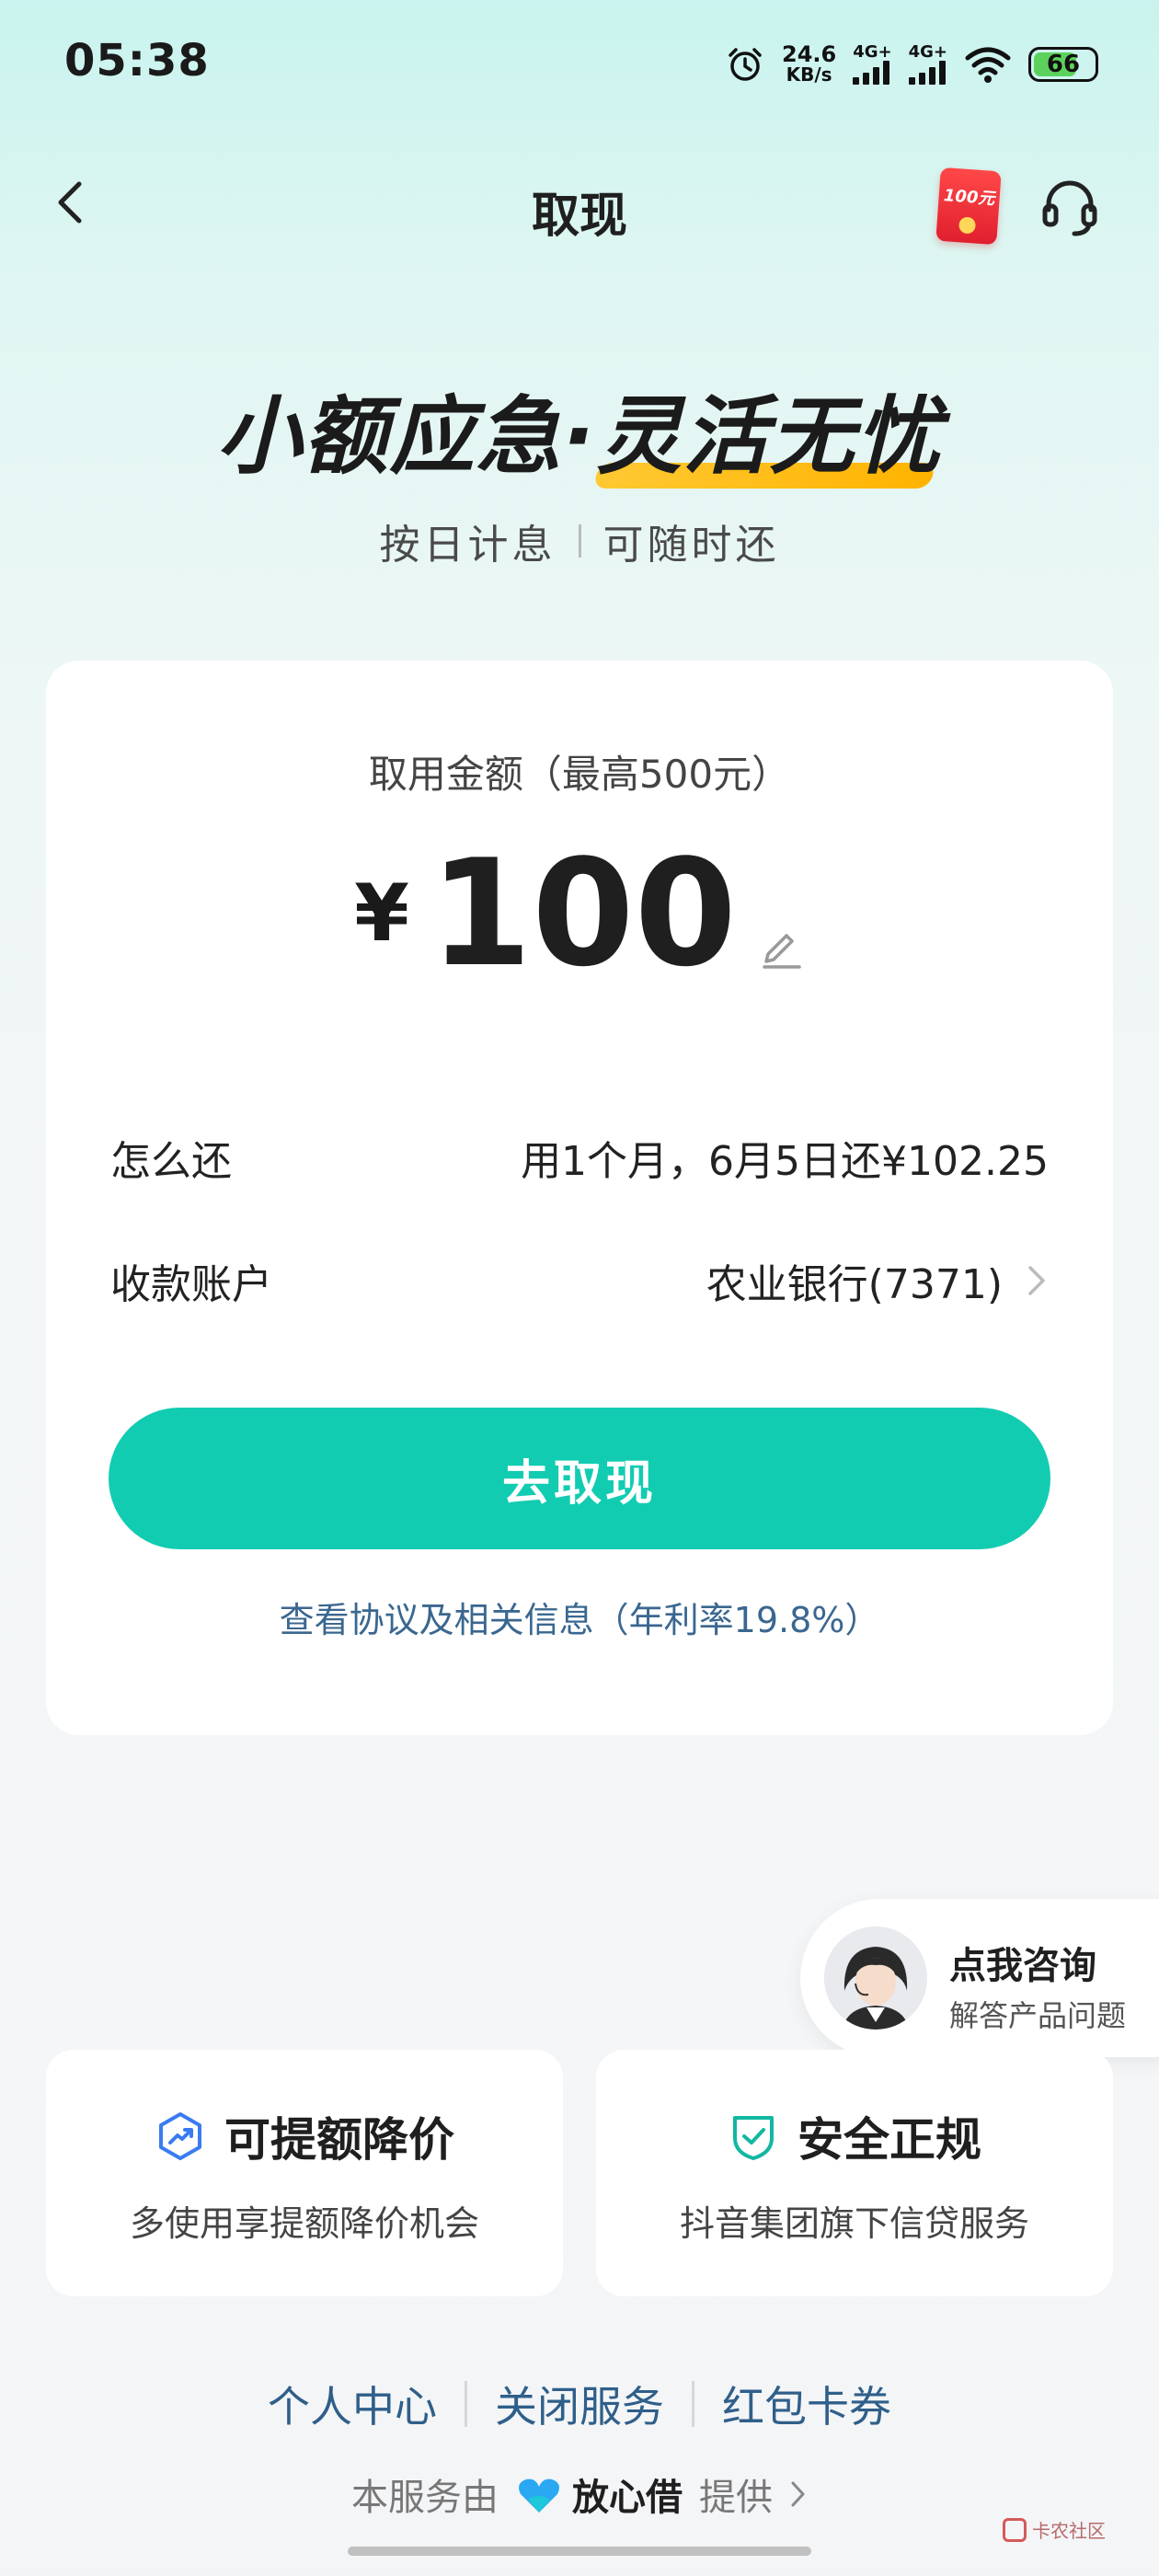 The image size is (1159, 2576). I want to click on consult-title: 点我咨询, so click(1022, 1966).